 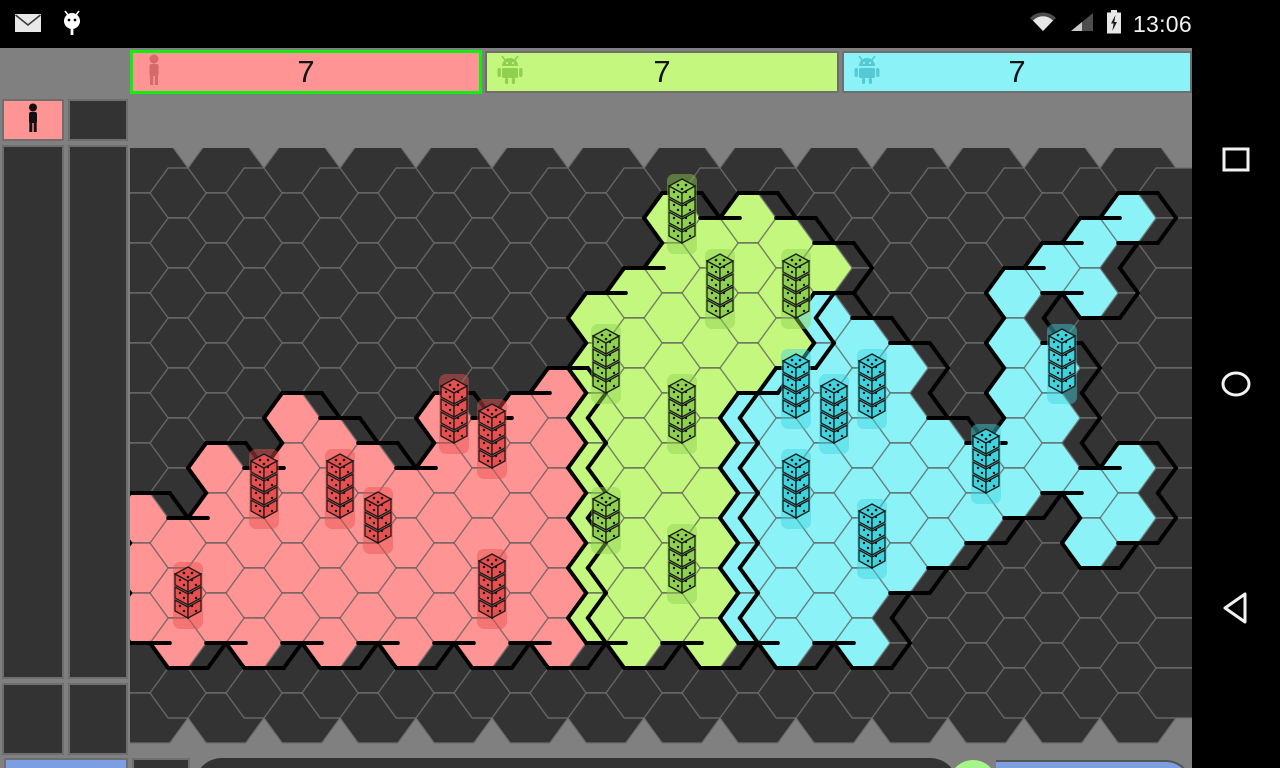 I want to click on android-icon, so click(x=510, y=72).